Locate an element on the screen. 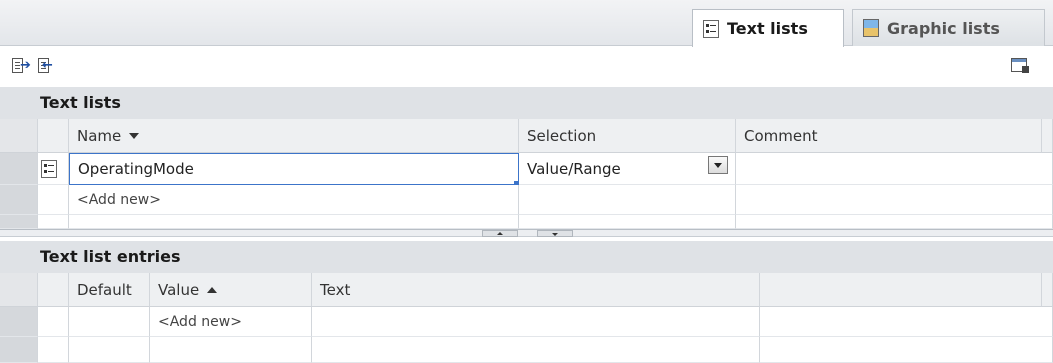 Image resolution: width=1053 pixels, height=363 pixels. arrow-left-icon: ← is located at coordinates (47, 65).